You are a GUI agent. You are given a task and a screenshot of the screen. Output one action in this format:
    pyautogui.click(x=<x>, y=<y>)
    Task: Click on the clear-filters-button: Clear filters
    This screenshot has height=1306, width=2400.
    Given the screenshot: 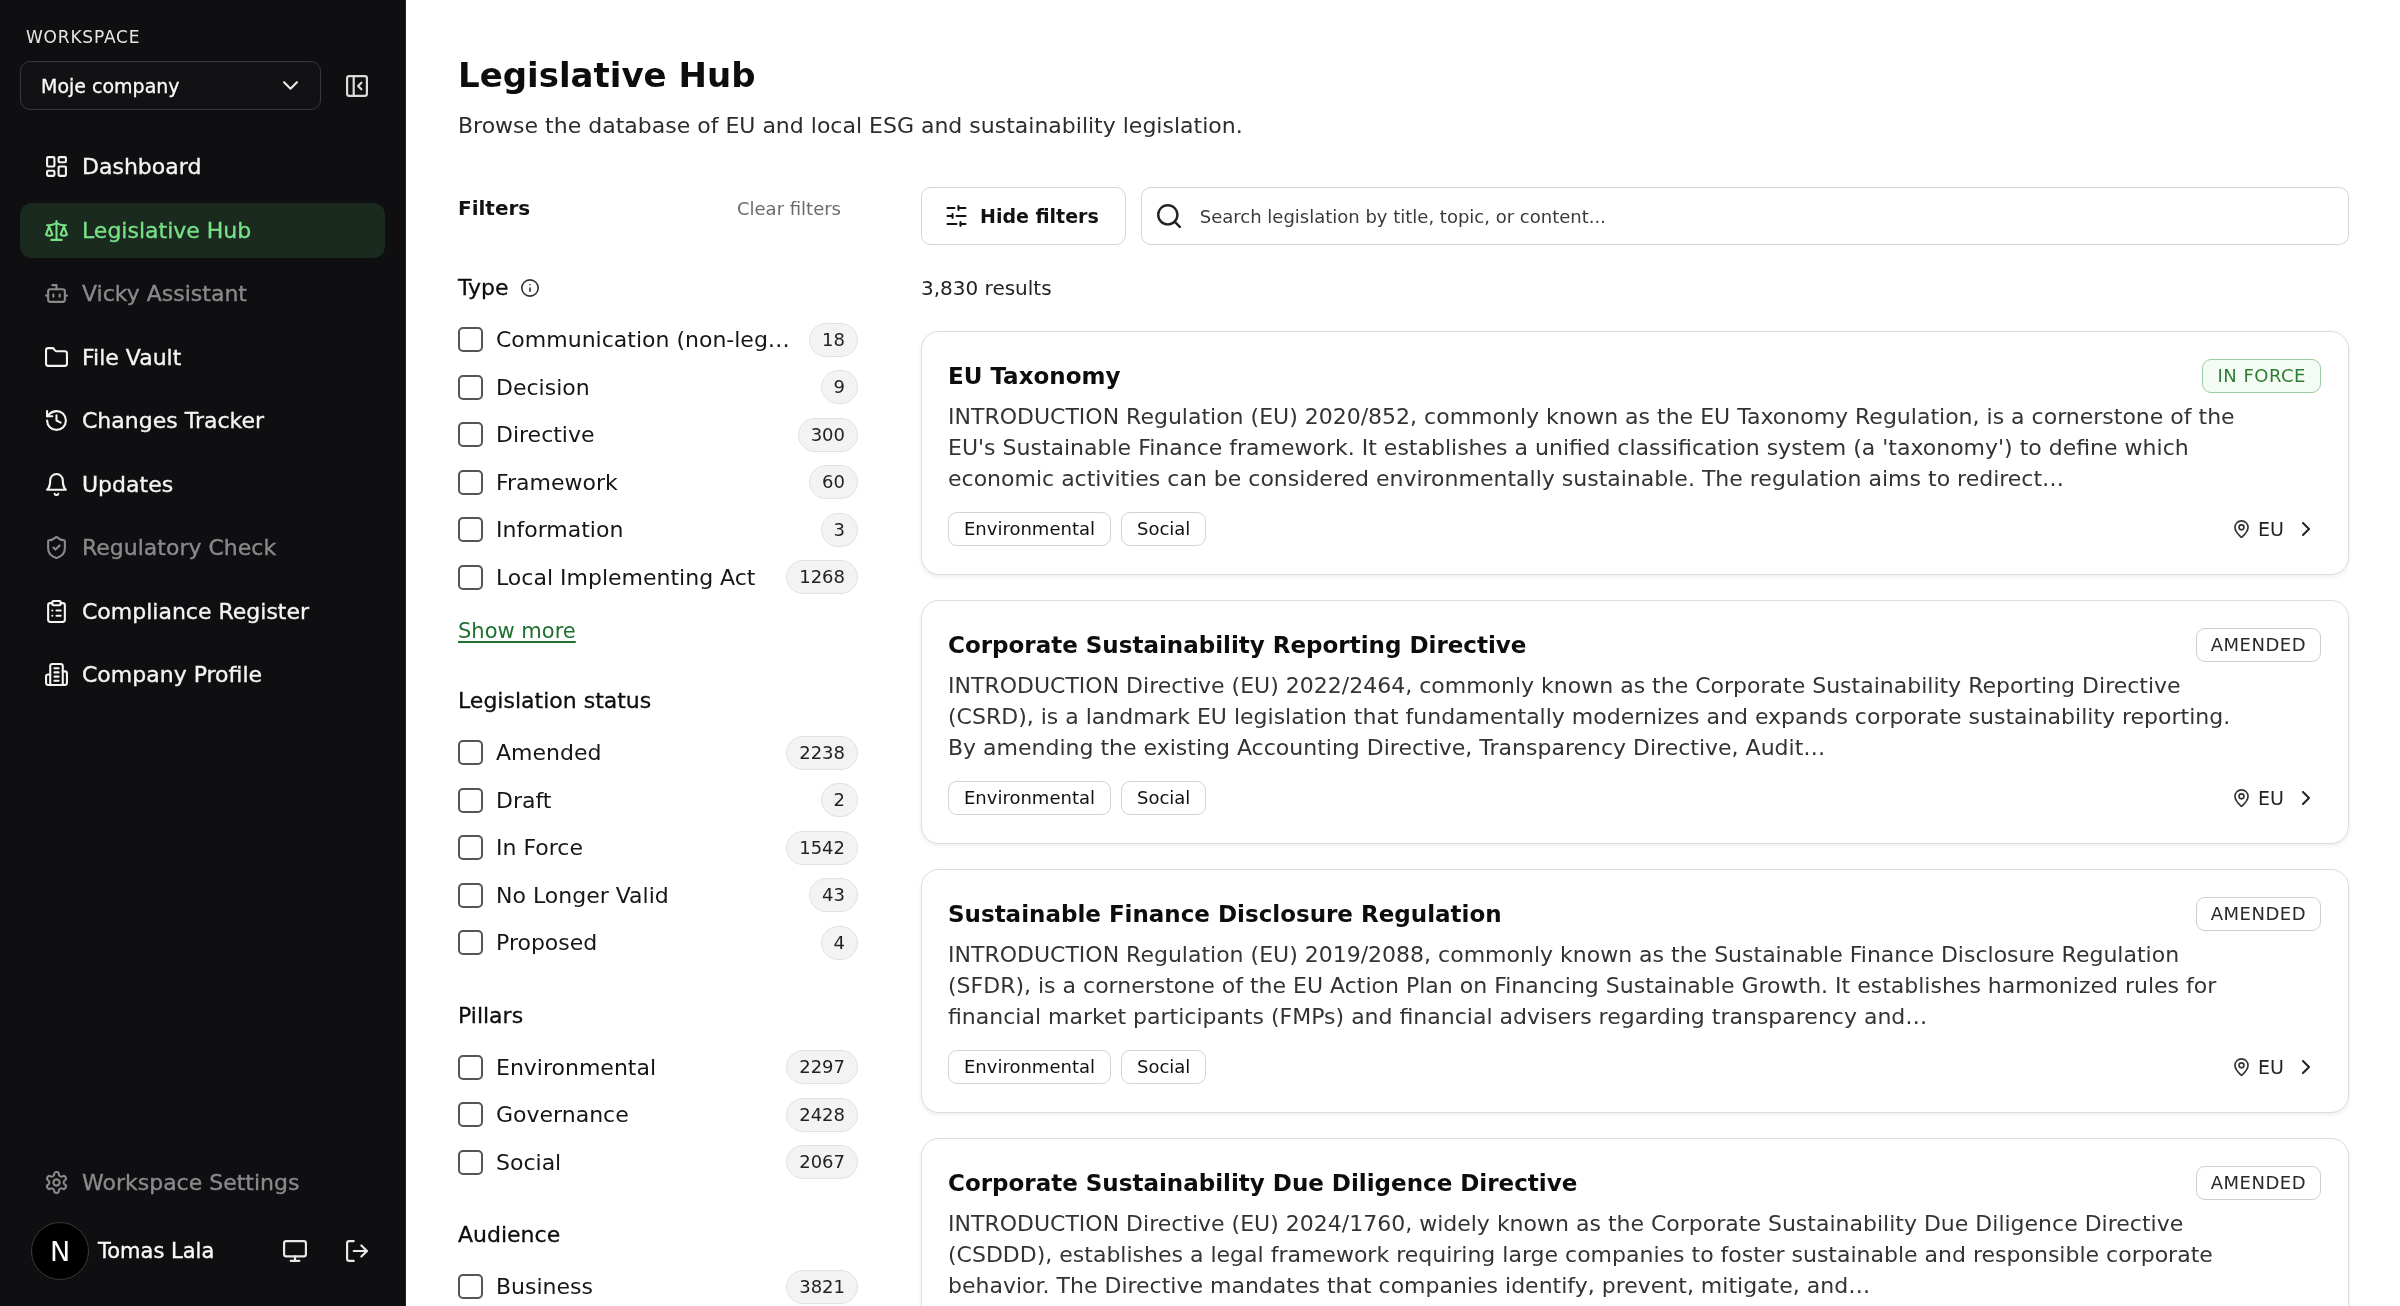 What is the action you would take?
    pyautogui.click(x=788, y=208)
    